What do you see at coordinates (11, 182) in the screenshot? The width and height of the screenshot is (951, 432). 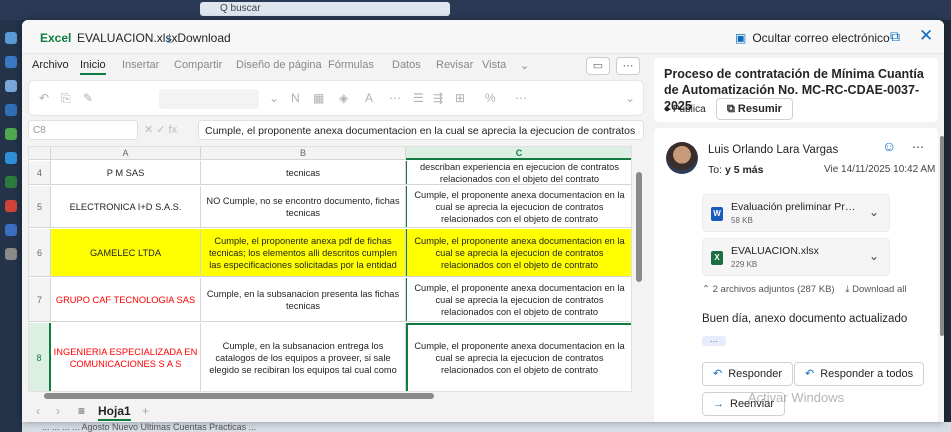 I see `sheets-app-icon` at bounding box center [11, 182].